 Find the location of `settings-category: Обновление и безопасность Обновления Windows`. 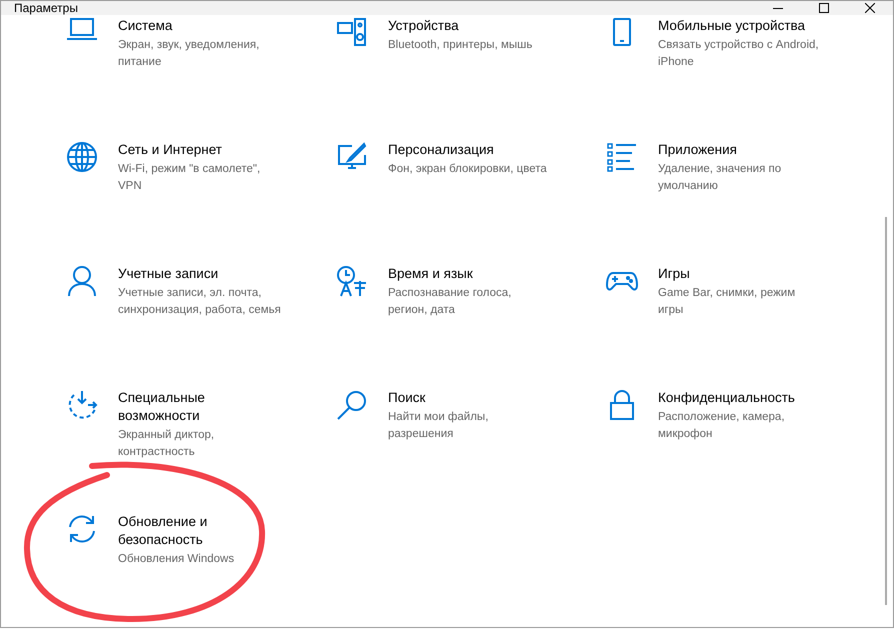

settings-category: Обновление и безопасность Обновления Windows is located at coordinates (201, 570).